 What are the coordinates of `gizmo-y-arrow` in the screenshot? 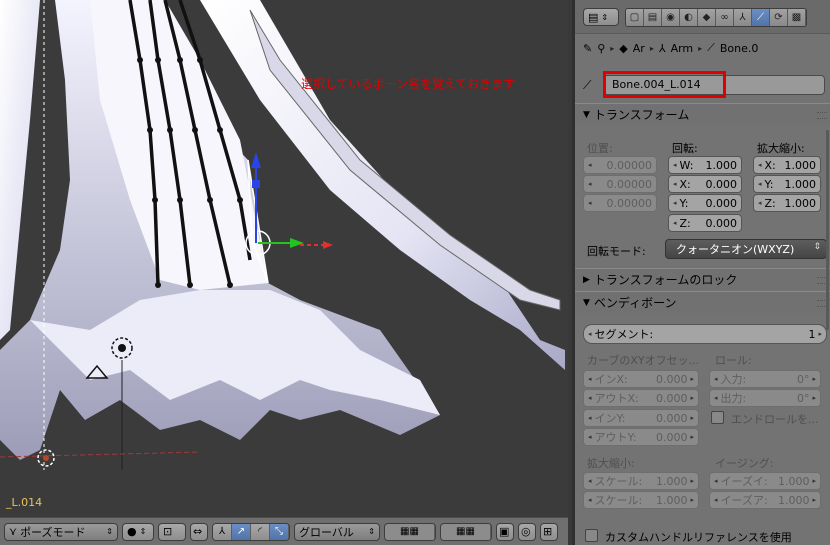 It's located at (297, 243).